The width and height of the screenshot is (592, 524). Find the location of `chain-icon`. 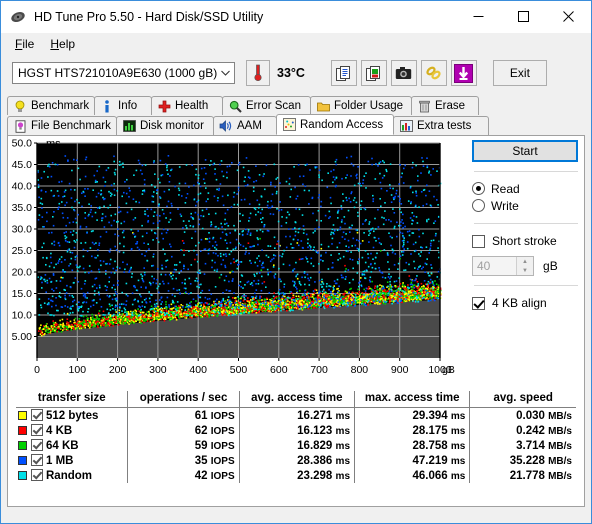

chain-icon is located at coordinates (434, 73).